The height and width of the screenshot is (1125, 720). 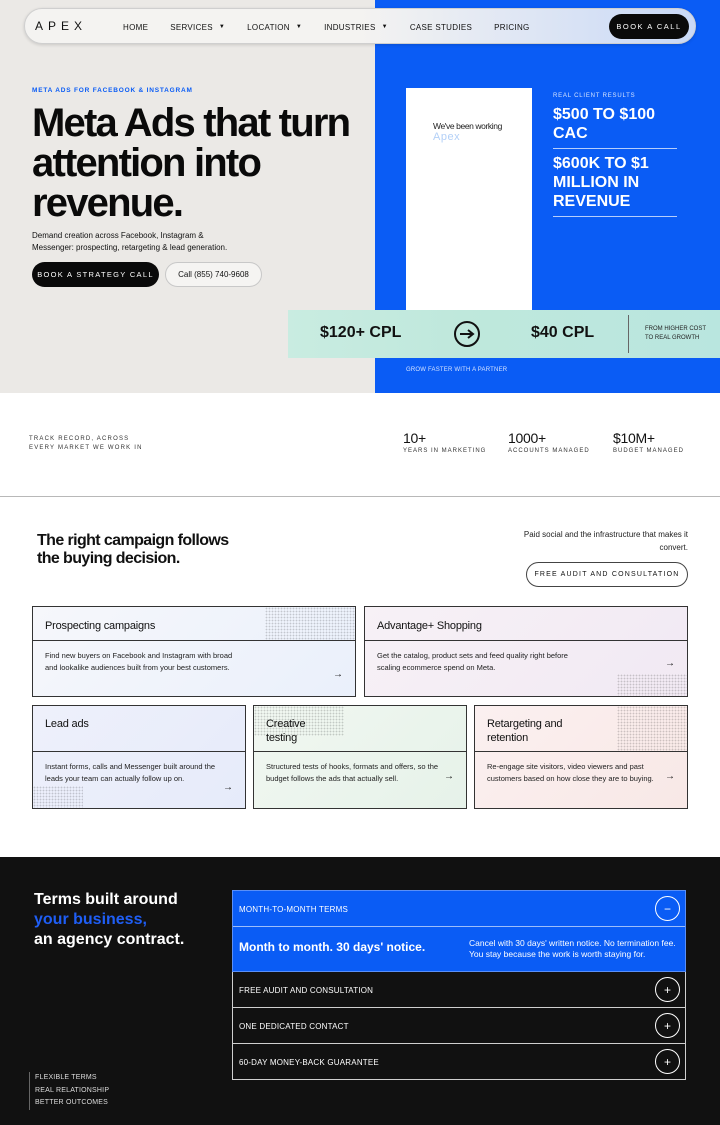 I want to click on results-label: REAL CLIENT RESULTS, so click(x=594, y=96).